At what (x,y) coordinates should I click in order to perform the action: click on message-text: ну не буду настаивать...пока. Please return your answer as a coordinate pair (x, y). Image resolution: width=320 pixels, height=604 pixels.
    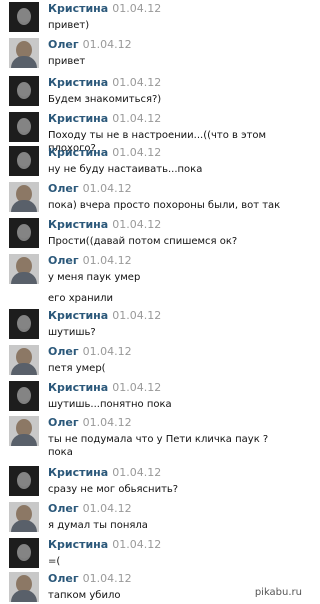
    Looking at the image, I should click on (125, 169).